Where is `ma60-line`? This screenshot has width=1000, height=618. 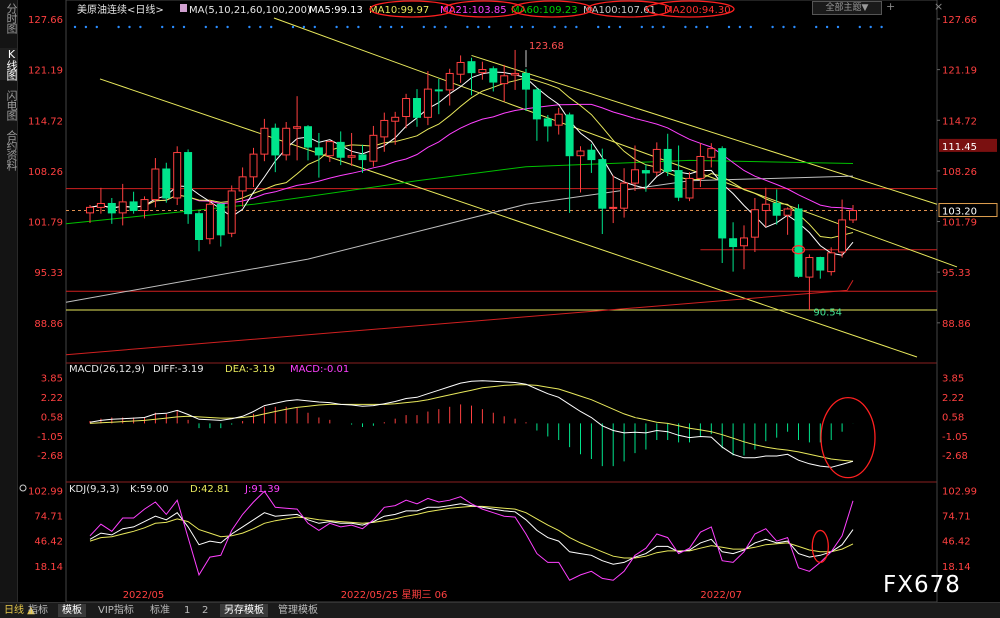
ma60-line is located at coordinates (459, 192).